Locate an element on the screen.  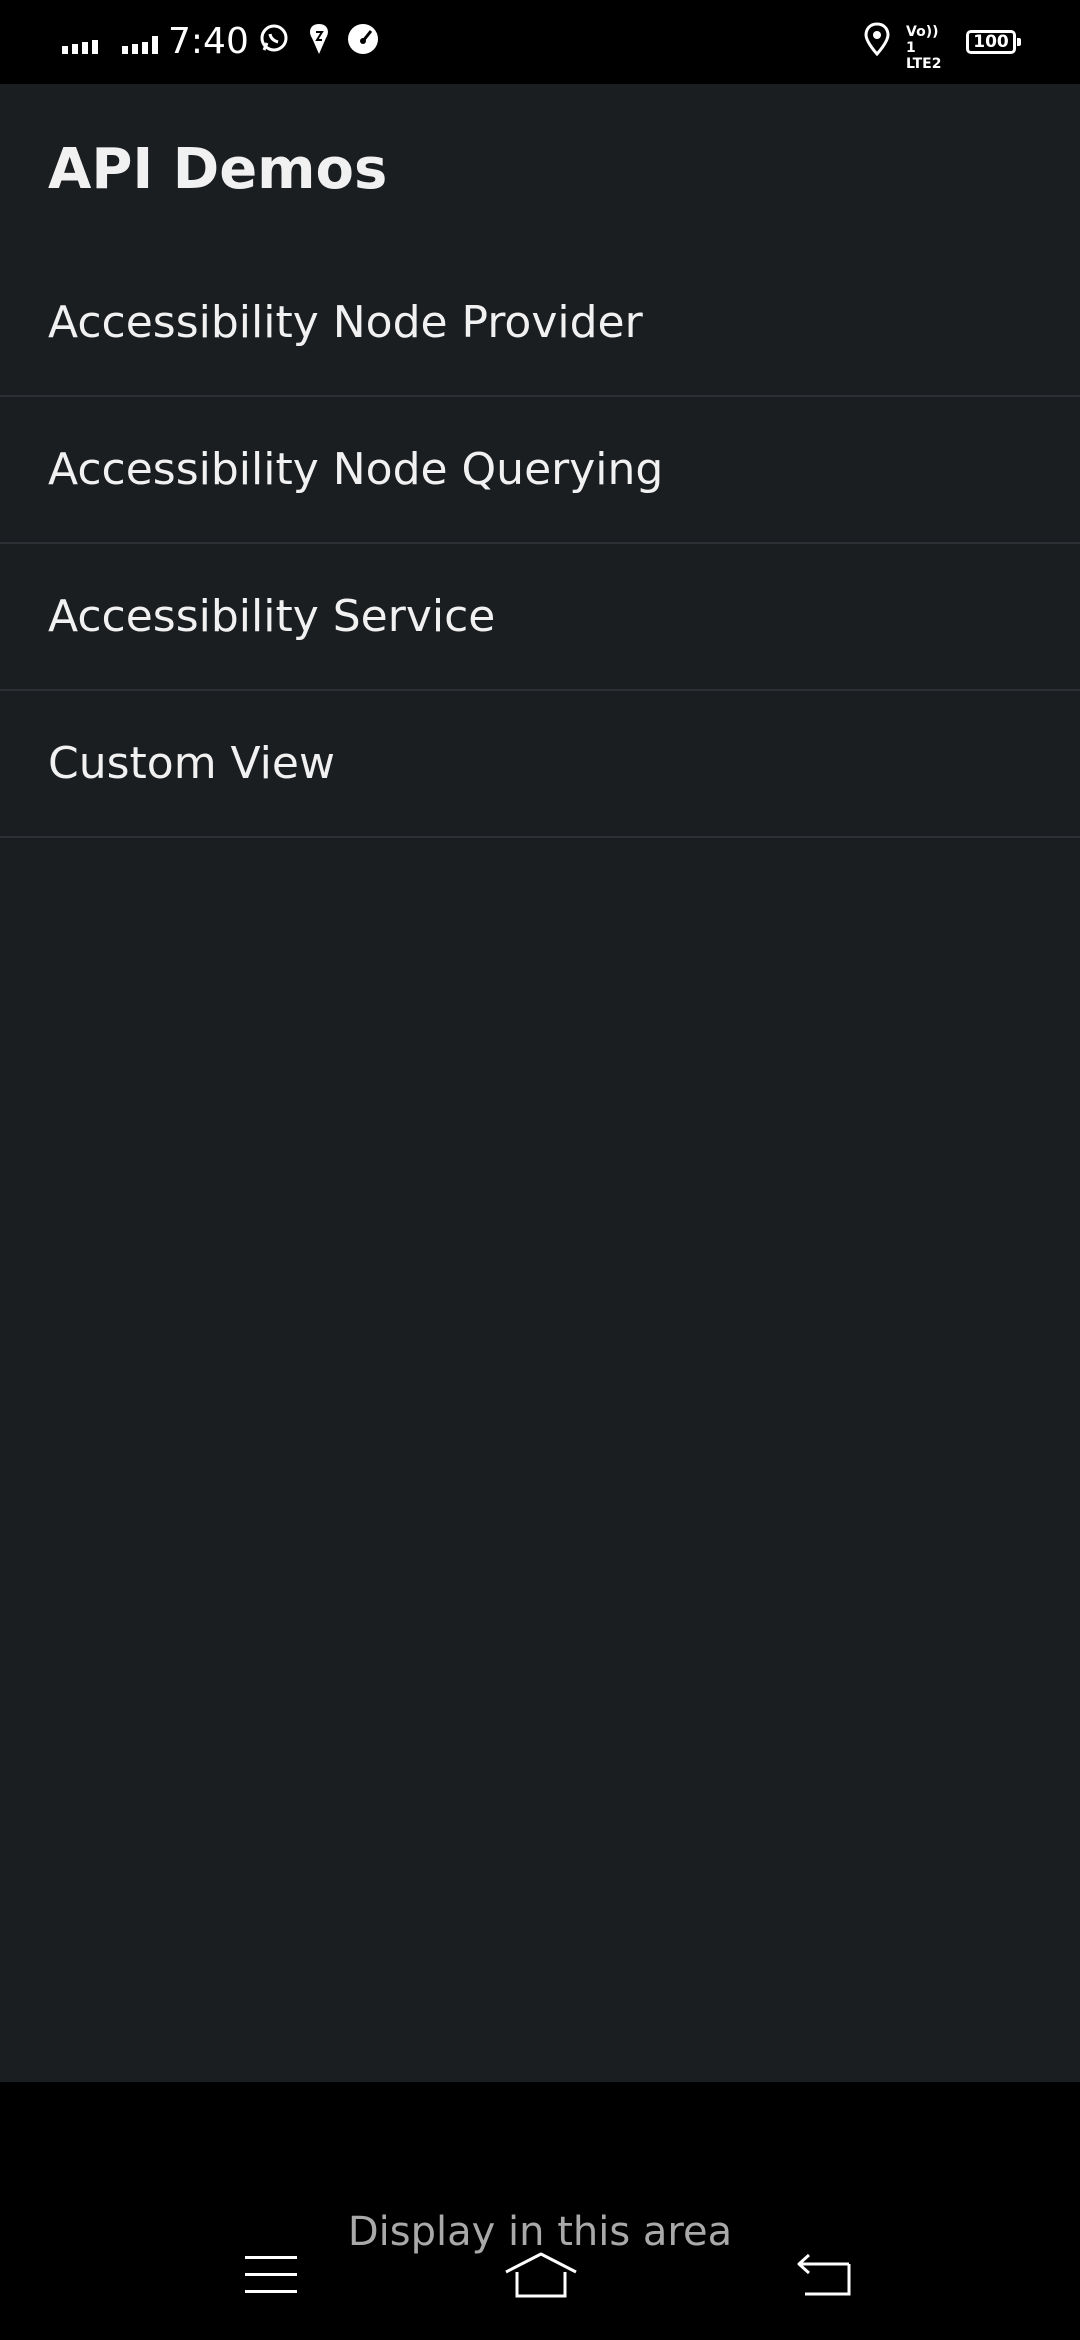
list-item-label: Accessibility Node Provider is located at coordinates (345, 322).